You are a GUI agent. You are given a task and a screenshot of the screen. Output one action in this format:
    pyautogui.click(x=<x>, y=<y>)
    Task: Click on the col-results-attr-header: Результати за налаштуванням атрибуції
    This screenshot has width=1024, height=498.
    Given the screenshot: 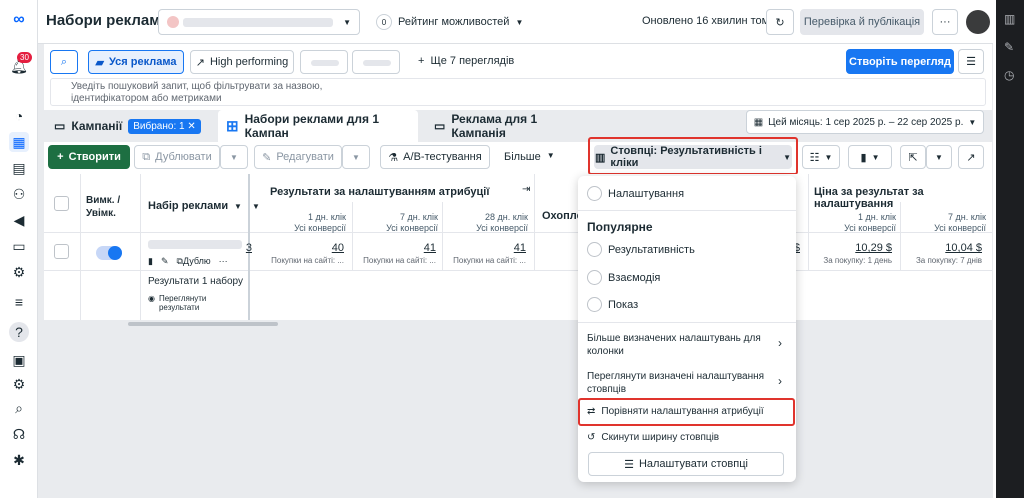 What is the action you would take?
    pyautogui.click(x=379, y=192)
    